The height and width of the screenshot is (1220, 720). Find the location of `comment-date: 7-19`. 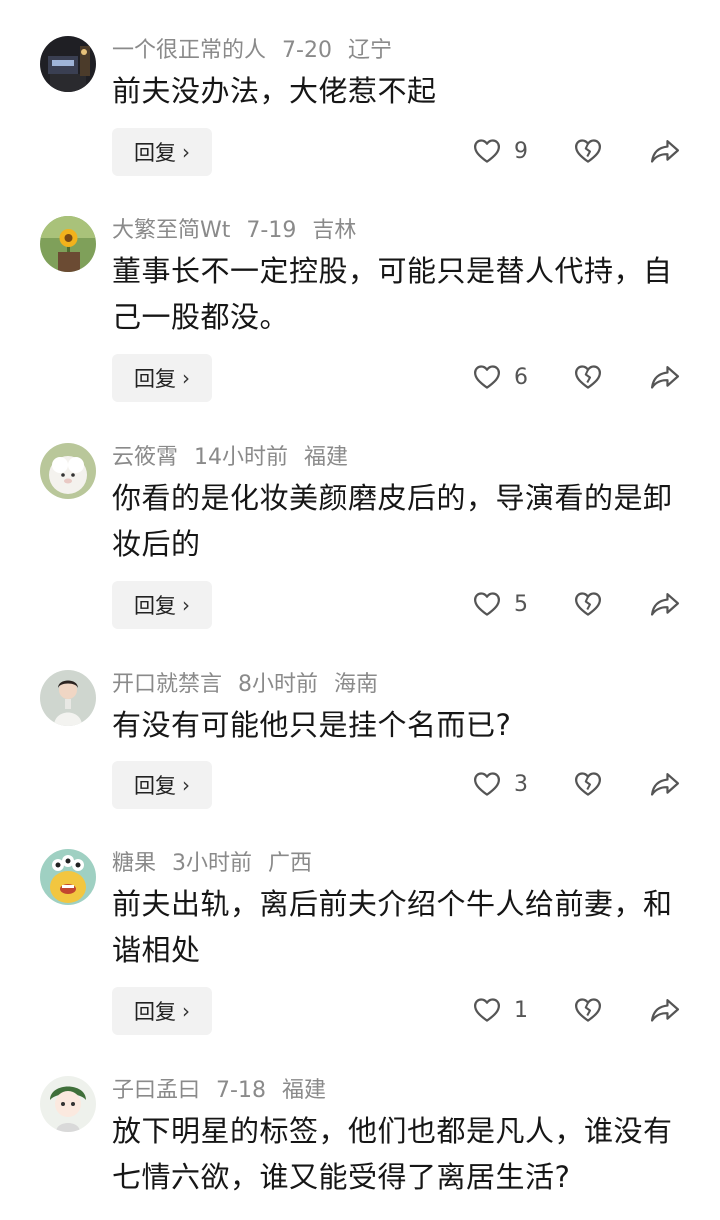

comment-date: 7-19 is located at coordinates (271, 230).